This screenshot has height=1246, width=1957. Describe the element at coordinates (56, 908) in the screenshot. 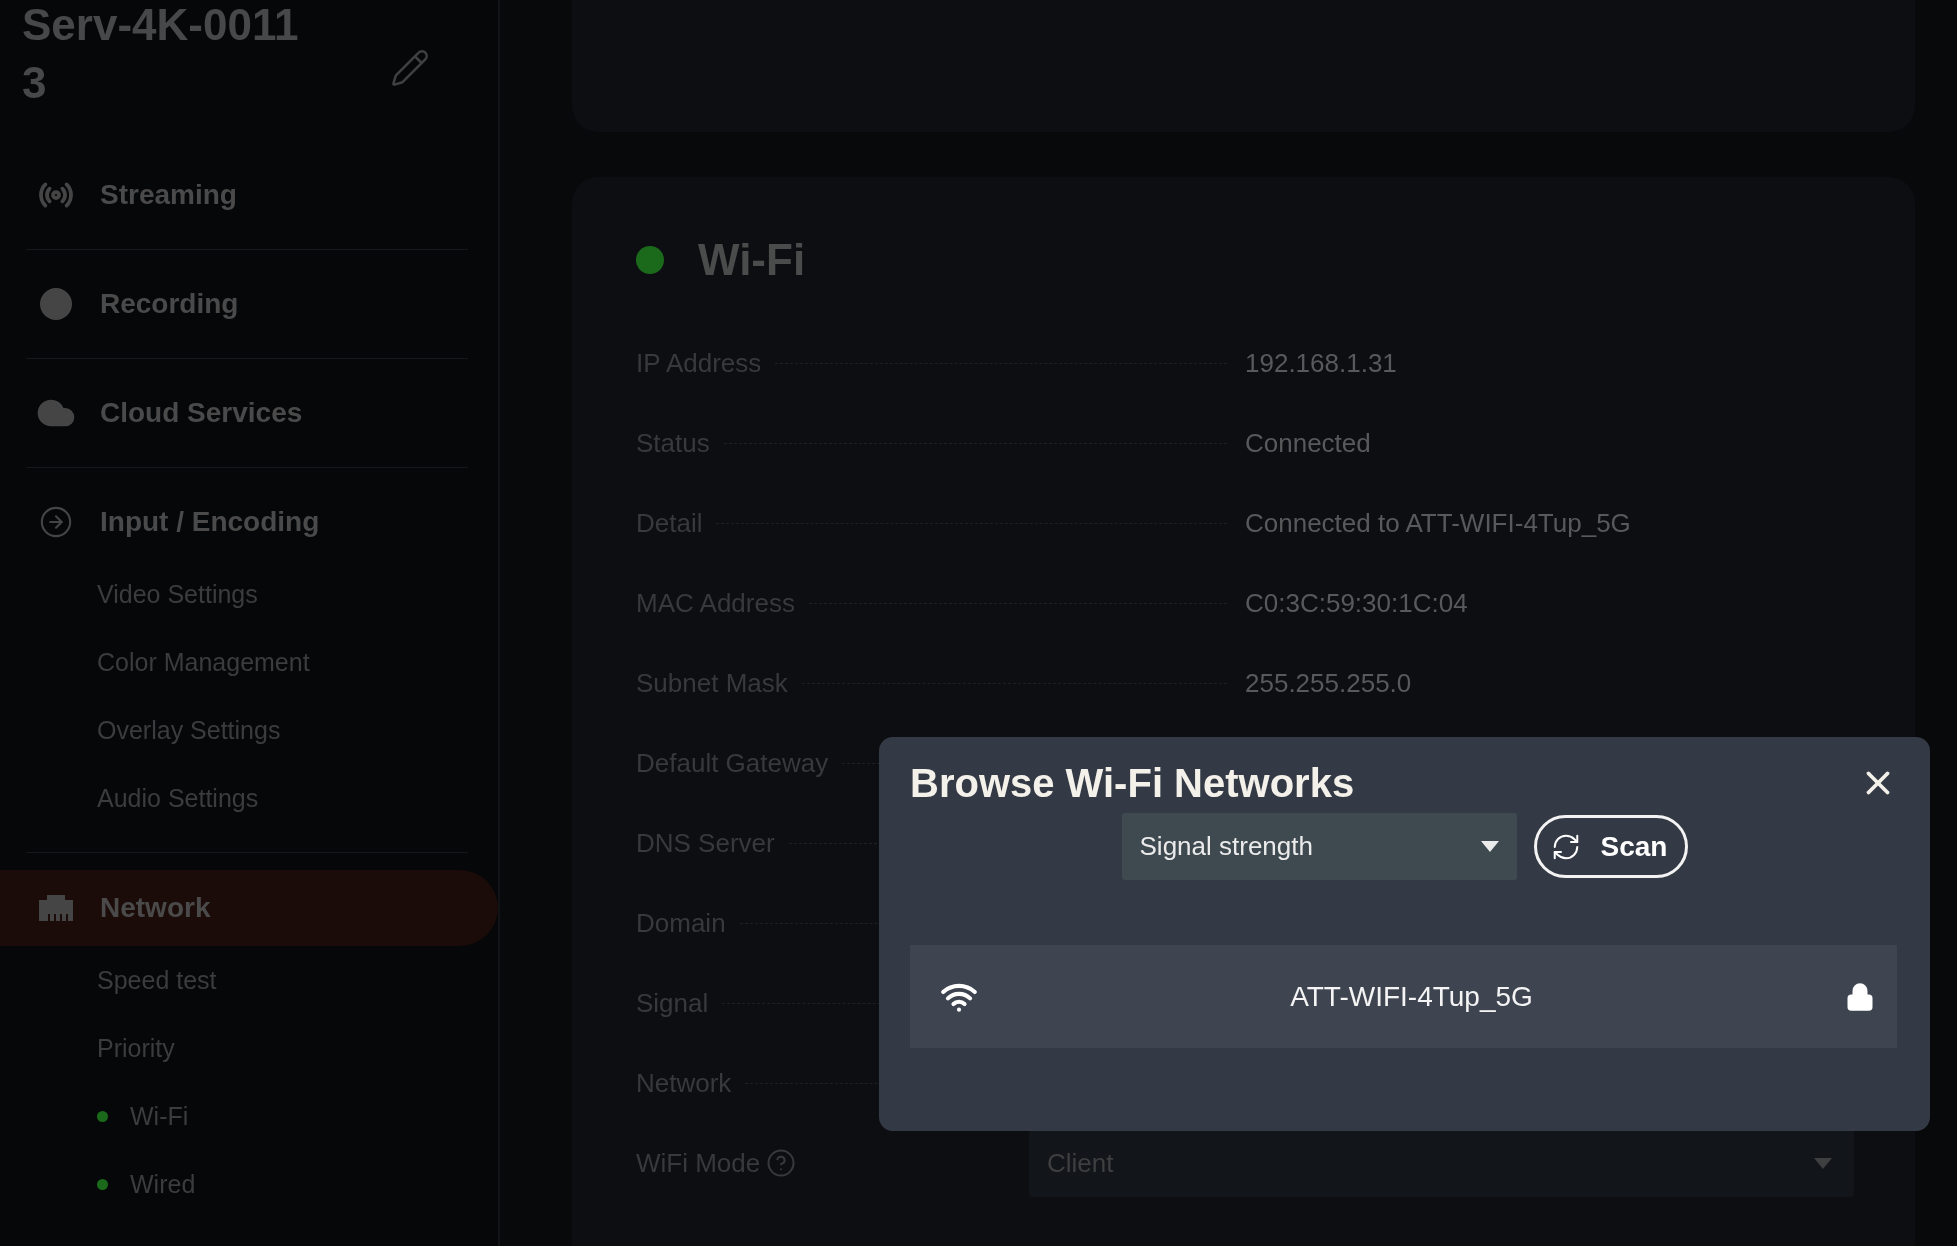

I see `ethernet-port-icon` at that location.